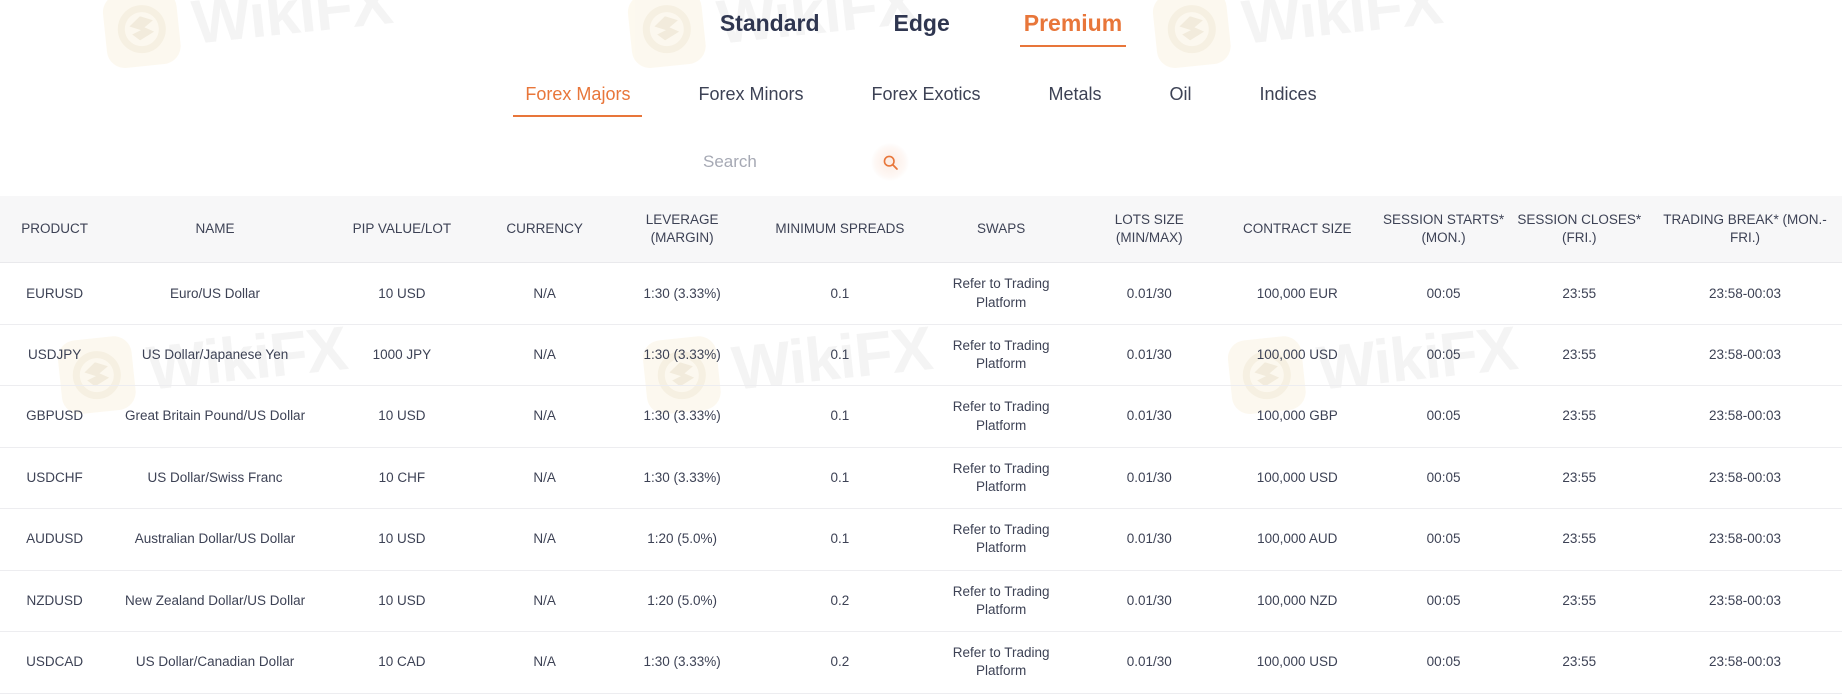  What do you see at coordinates (55, 662) in the screenshot?
I see `cell-product: USDCAD` at bounding box center [55, 662].